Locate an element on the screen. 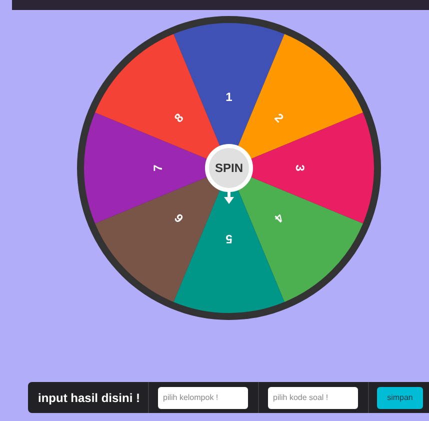  segment-number: 2 is located at coordinates (279, 118).